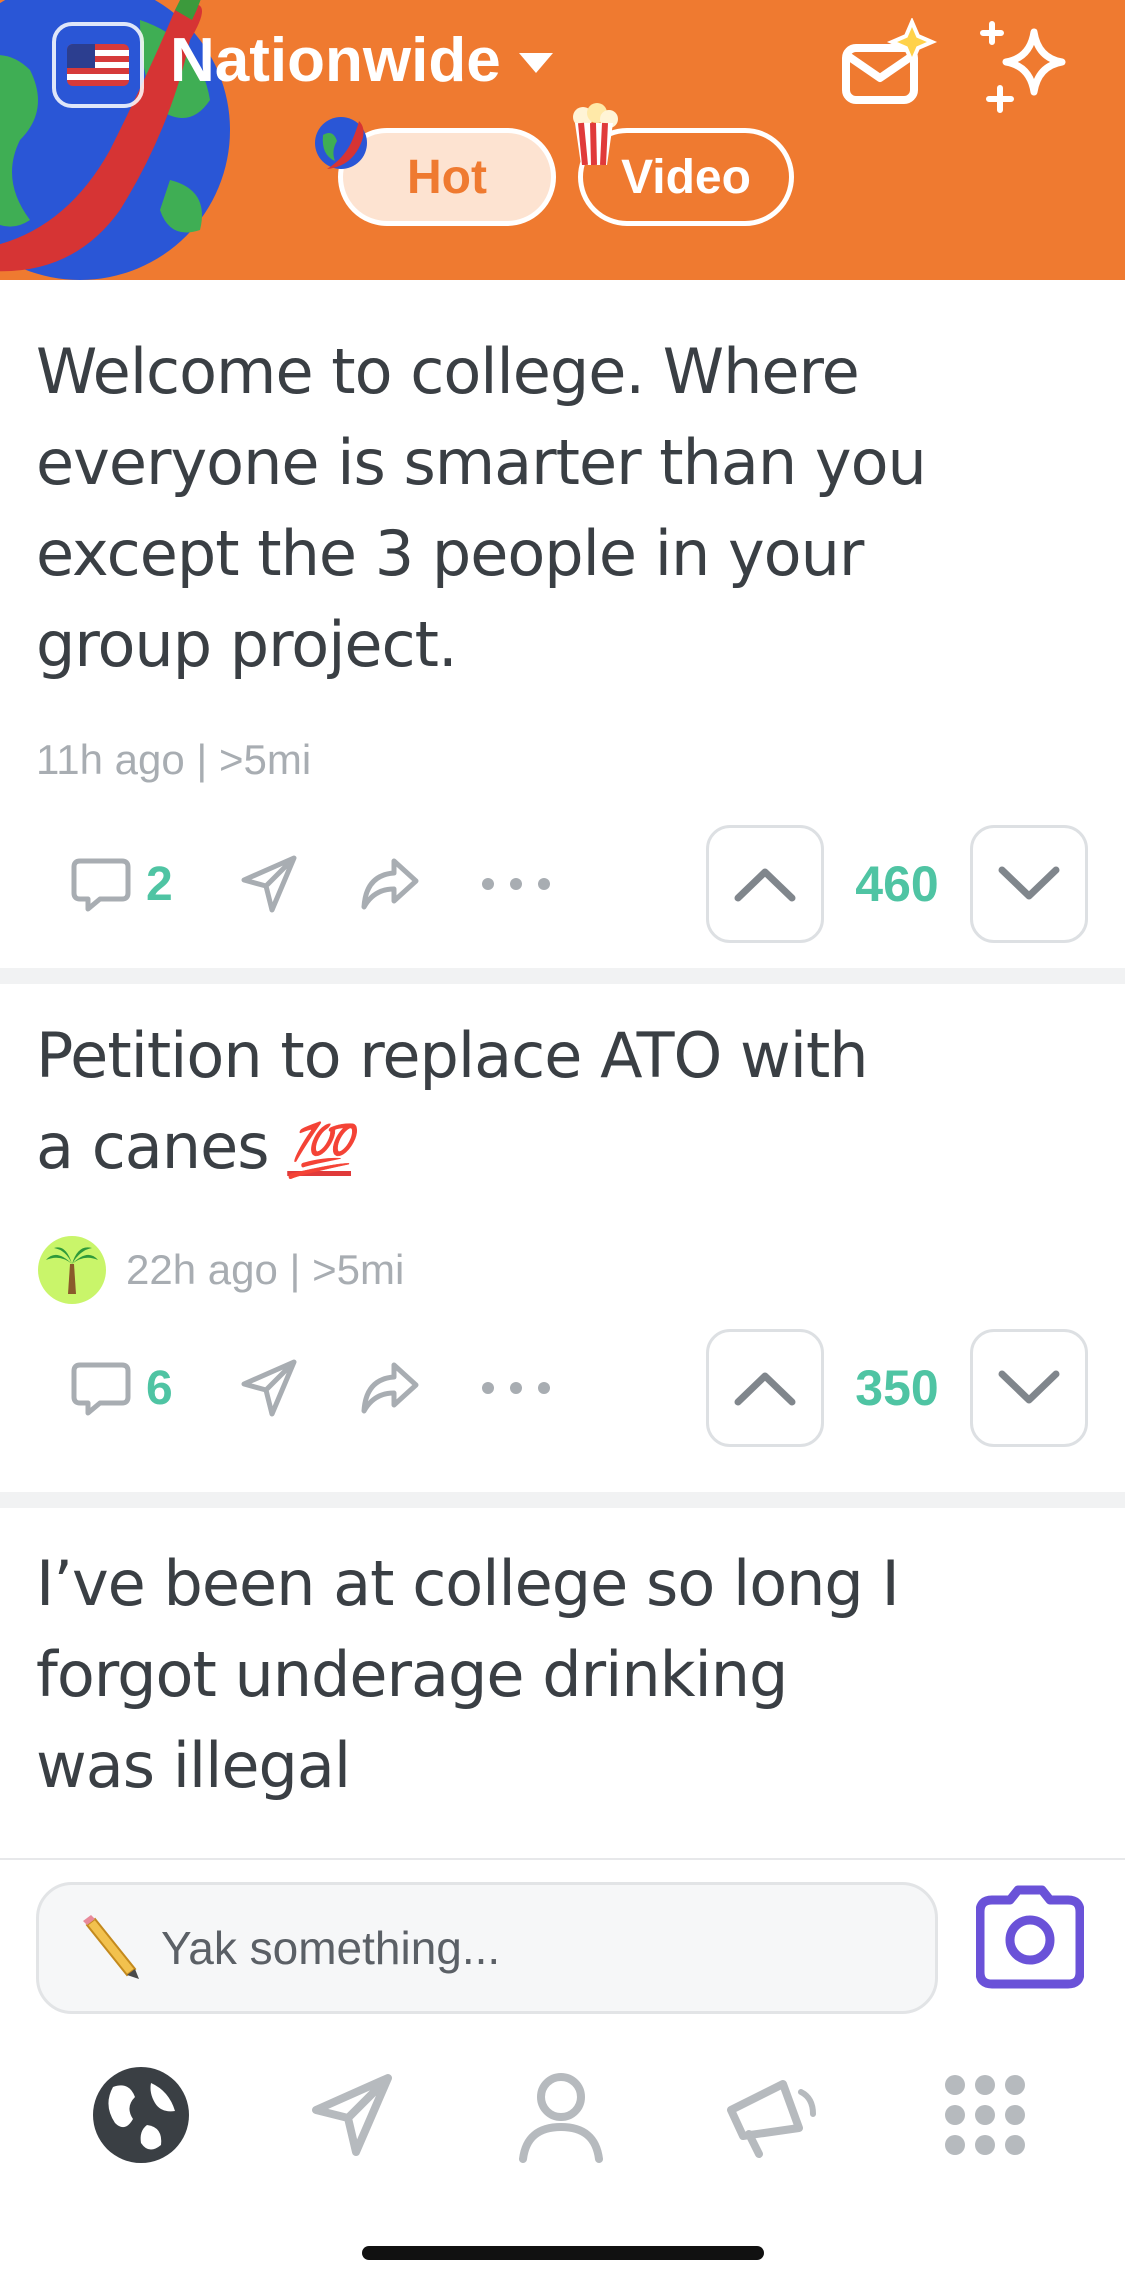  What do you see at coordinates (1028, 68) in the screenshot?
I see `sparkles-icon` at bounding box center [1028, 68].